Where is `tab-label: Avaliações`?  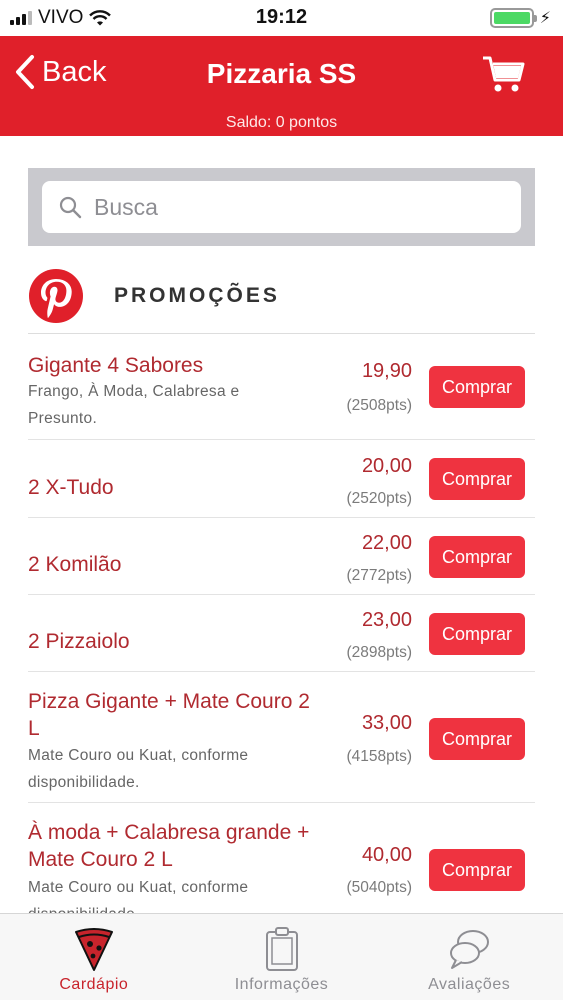 tab-label: Avaliações is located at coordinates (469, 984).